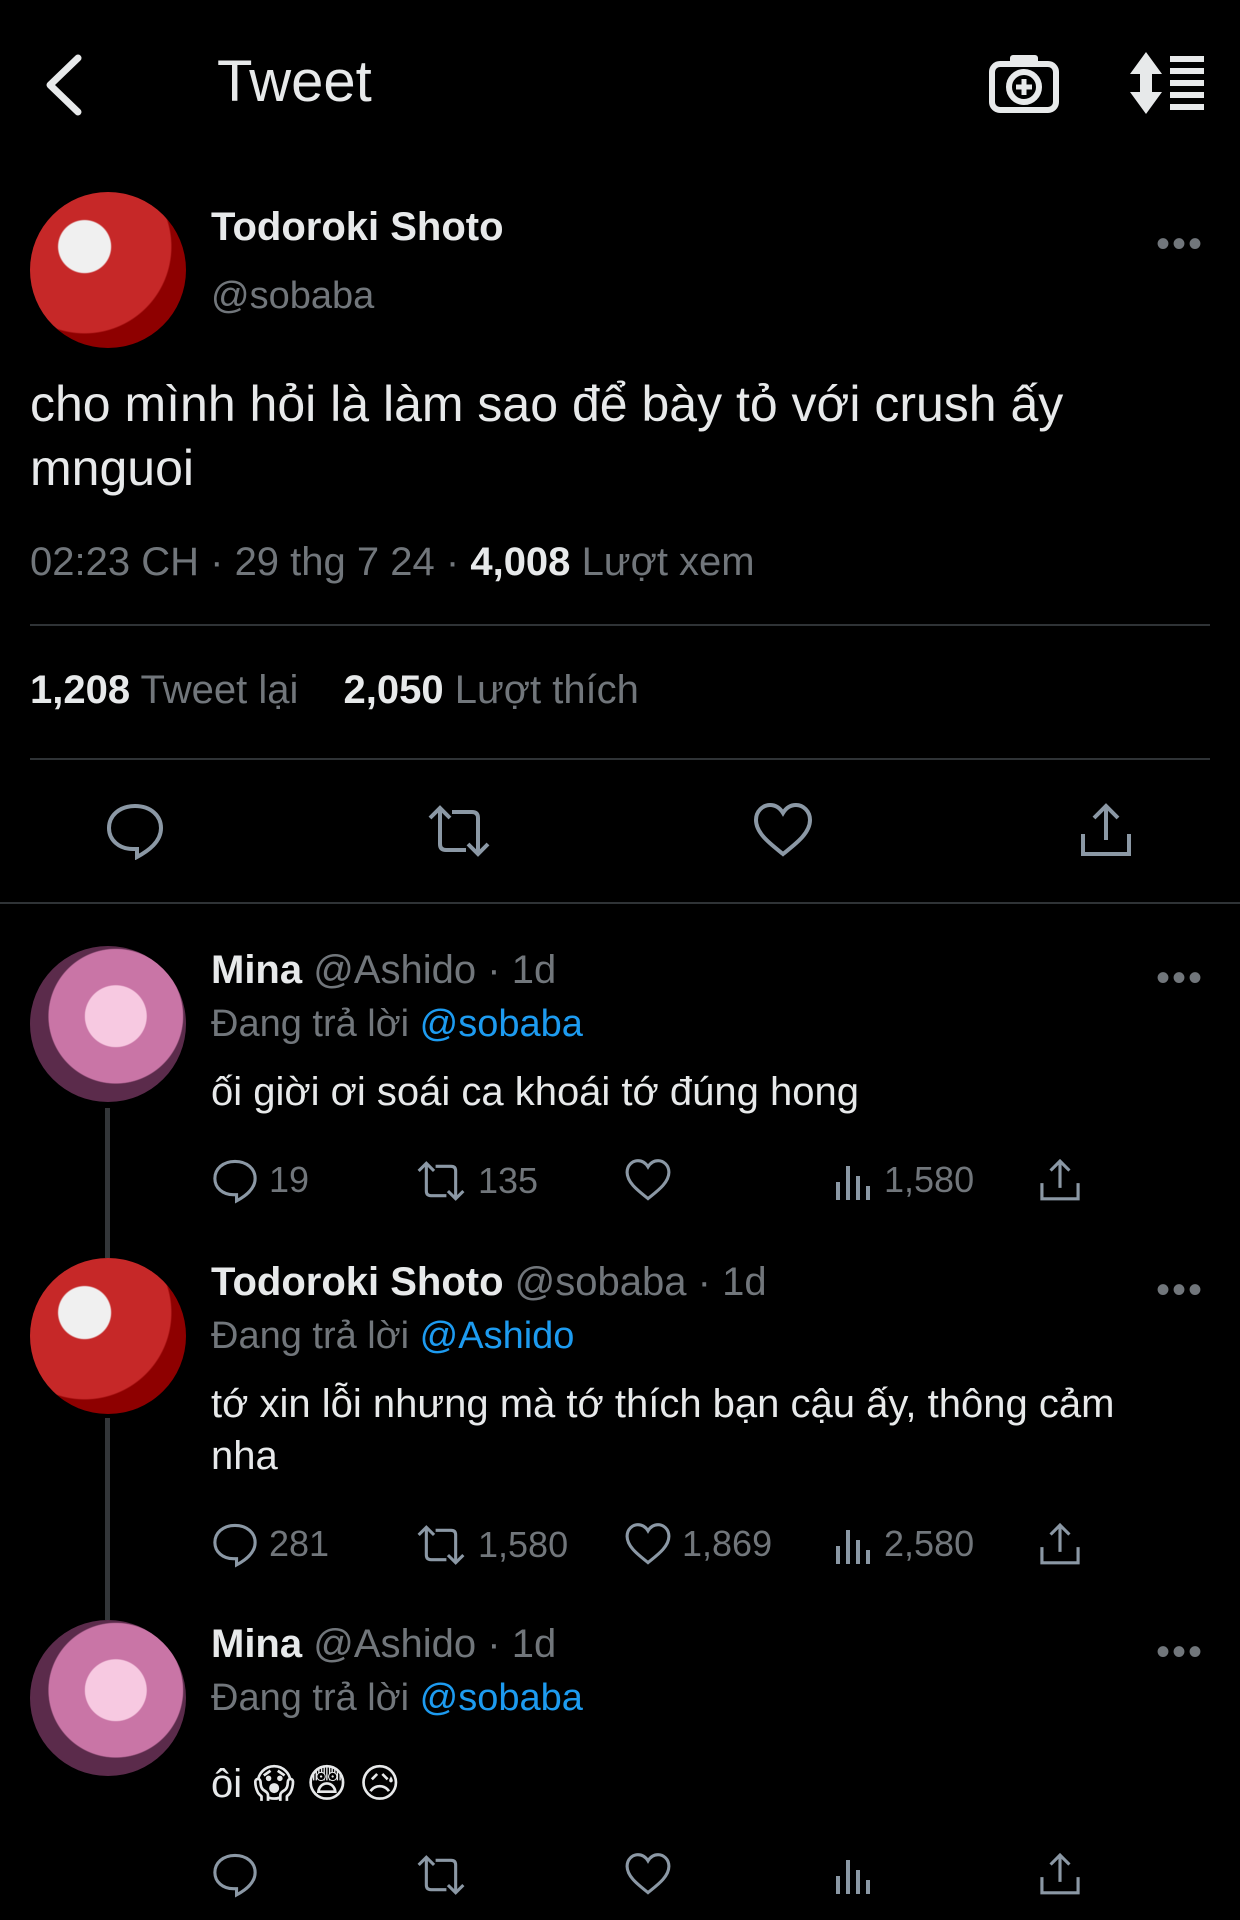  I want to click on views-label: Lượt xem, so click(668, 562).